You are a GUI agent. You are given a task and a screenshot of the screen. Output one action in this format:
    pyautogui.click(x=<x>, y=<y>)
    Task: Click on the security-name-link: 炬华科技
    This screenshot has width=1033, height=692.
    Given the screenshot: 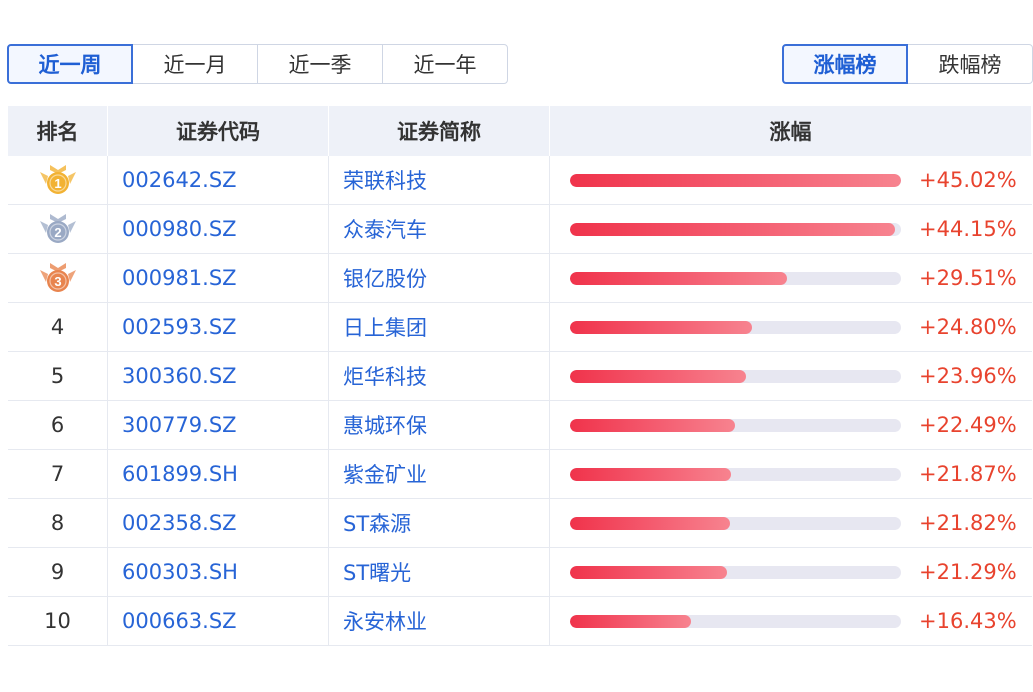 What is the action you would take?
    pyautogui.click(x=385, y=376)
    